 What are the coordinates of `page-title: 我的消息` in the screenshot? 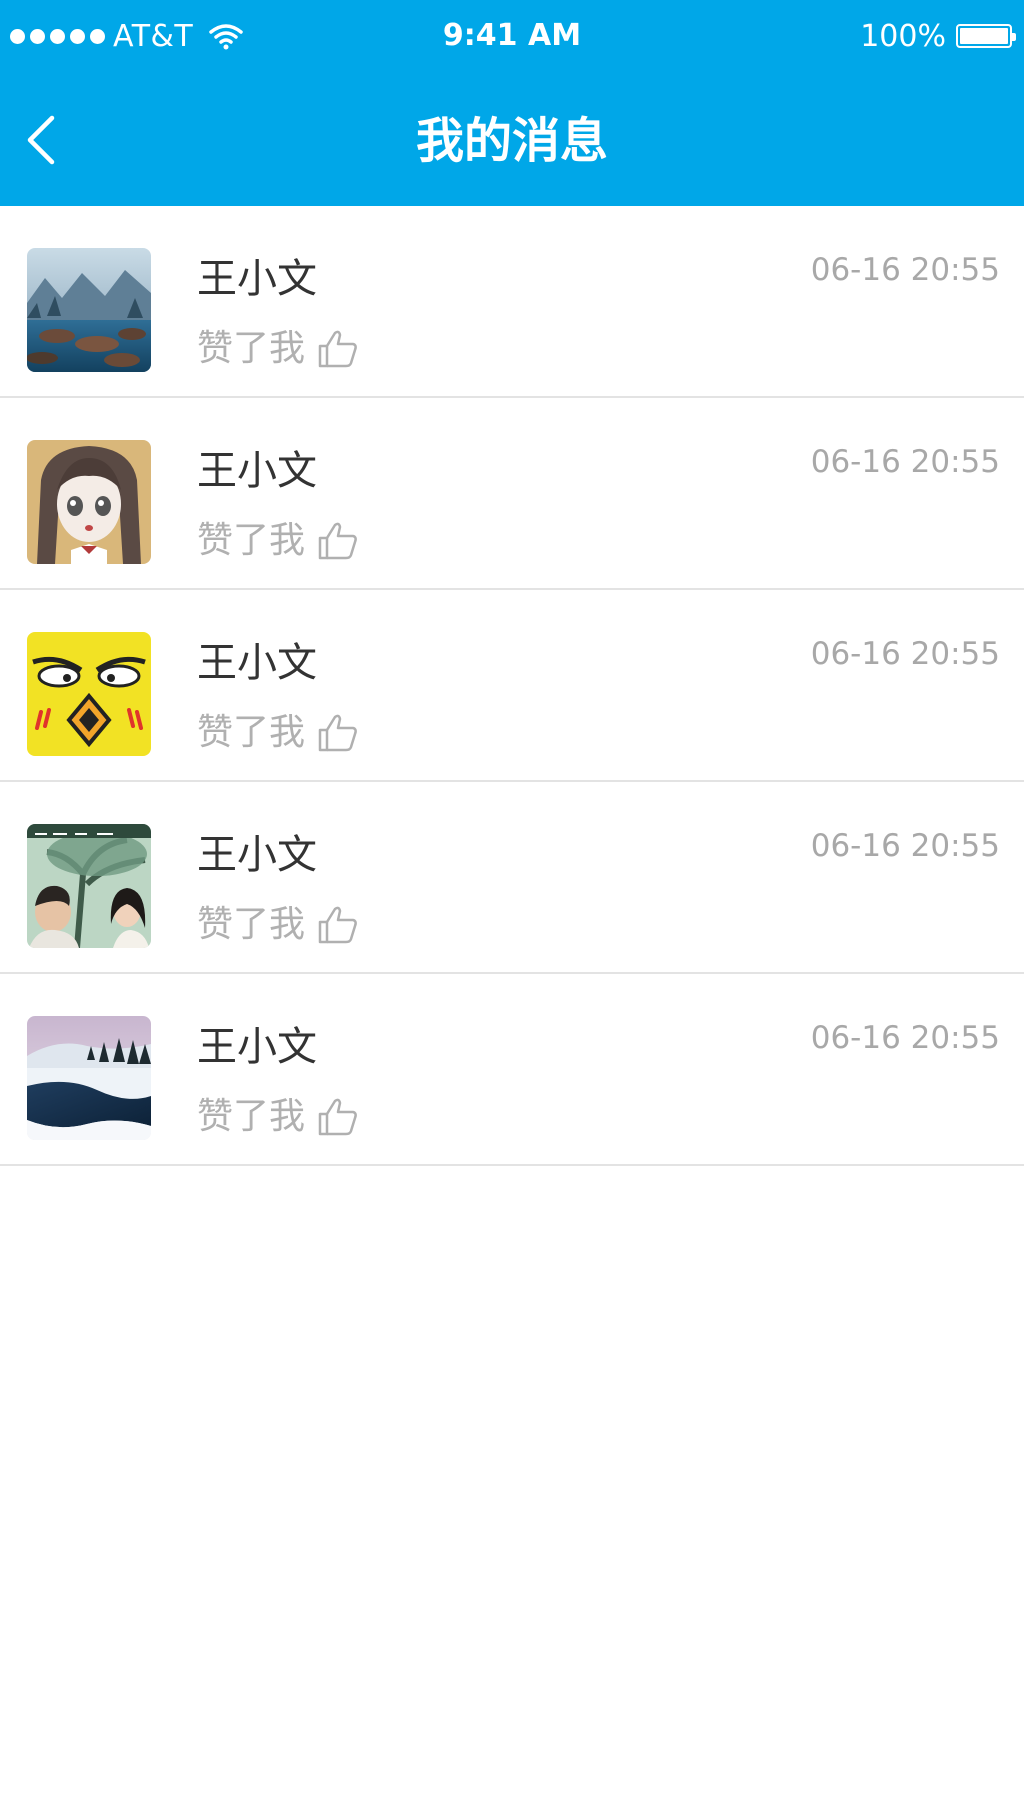 It's located at (511, 141).